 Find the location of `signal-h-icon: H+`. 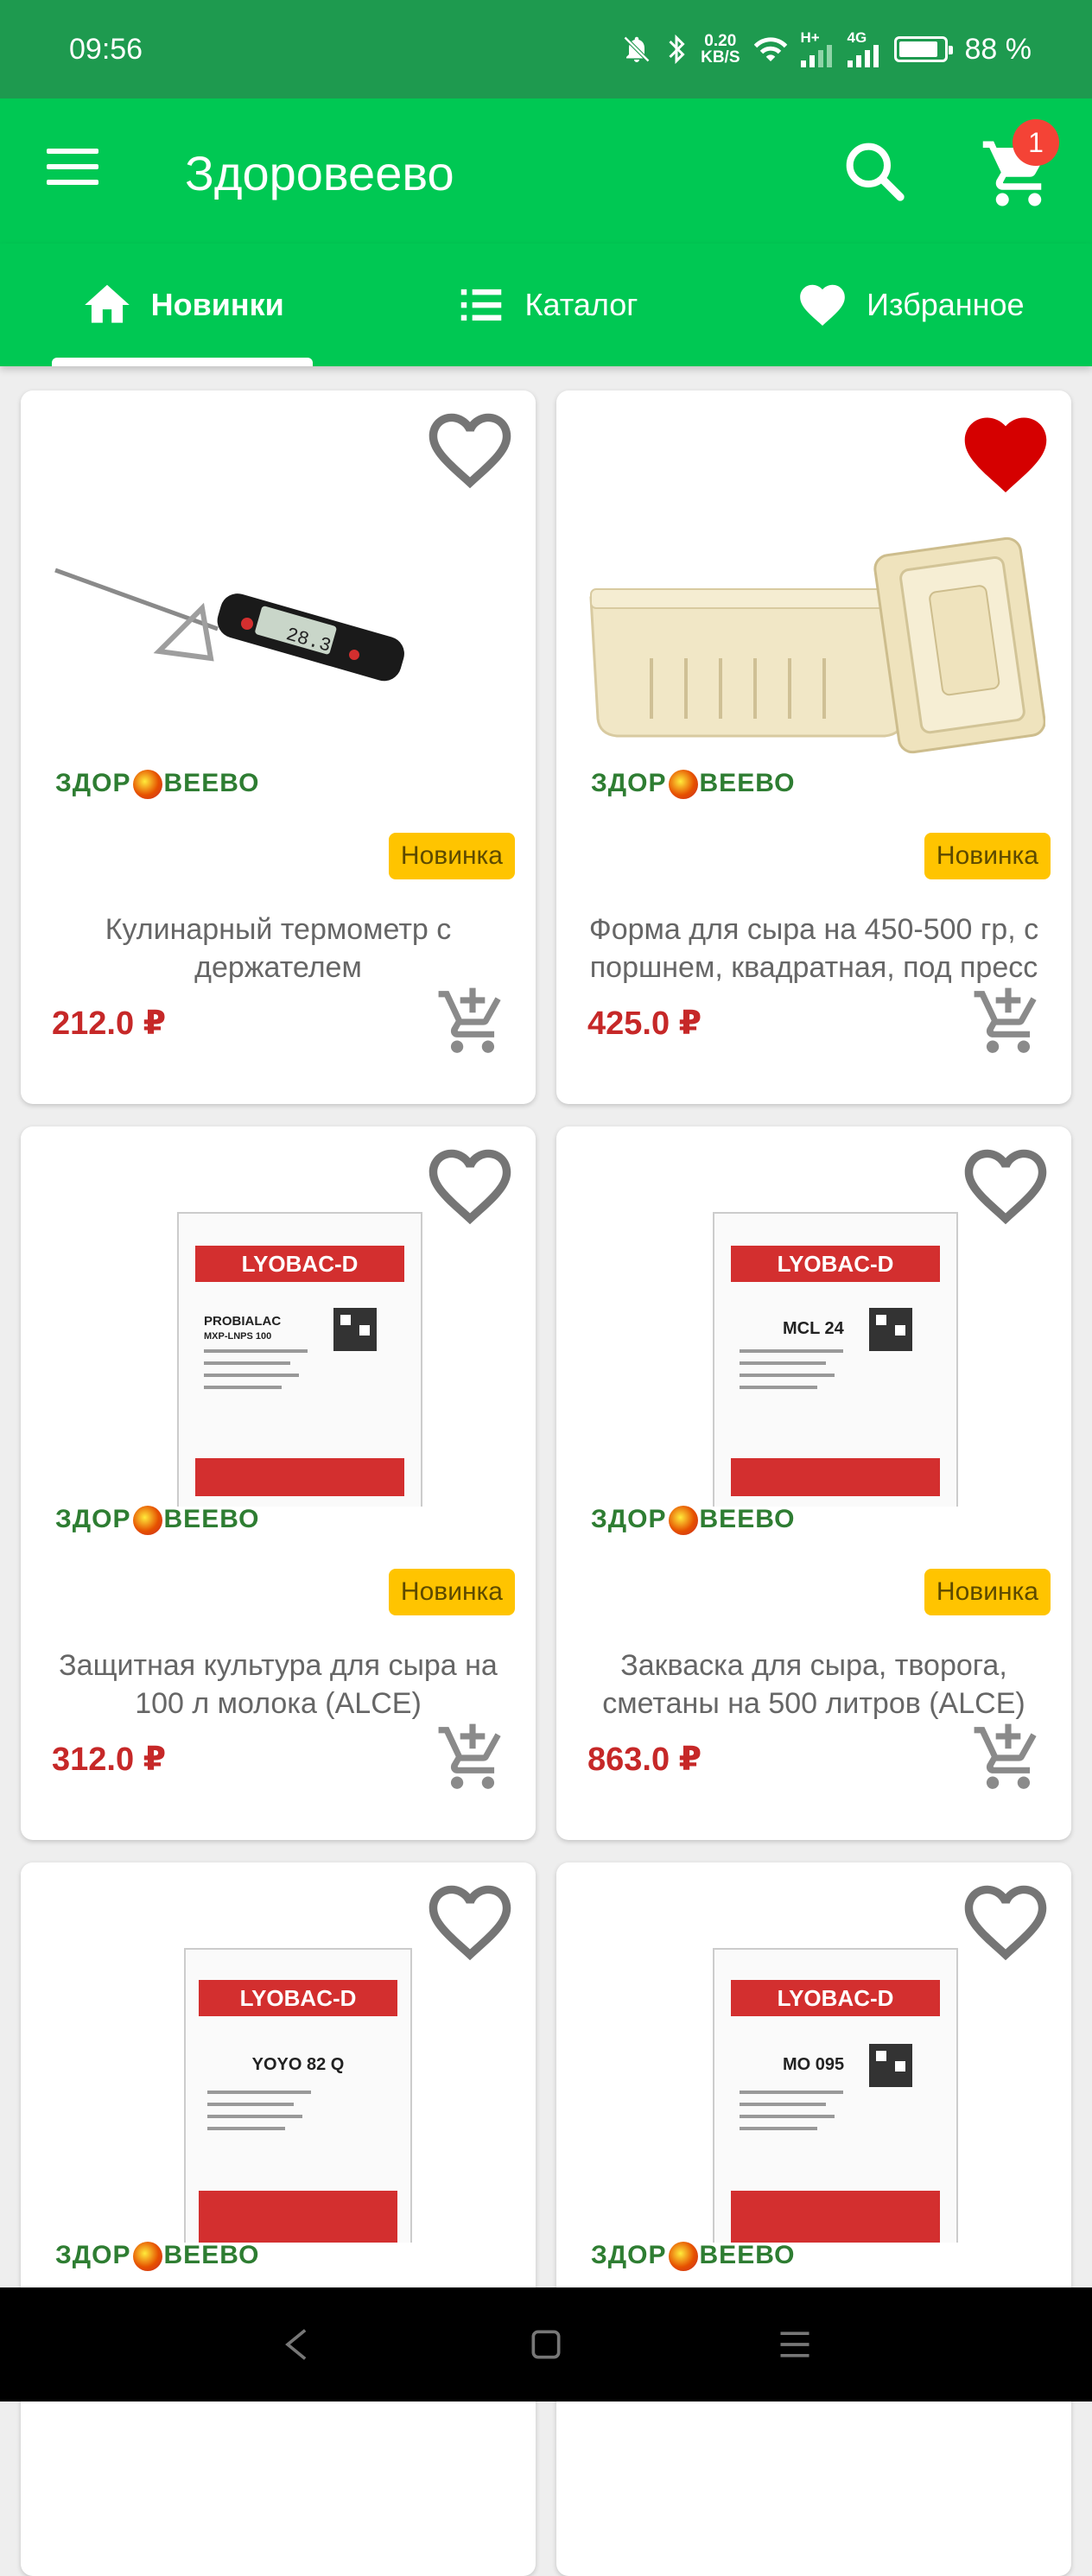

signal-h-icon: H+ is located at coordinates (818, 48).